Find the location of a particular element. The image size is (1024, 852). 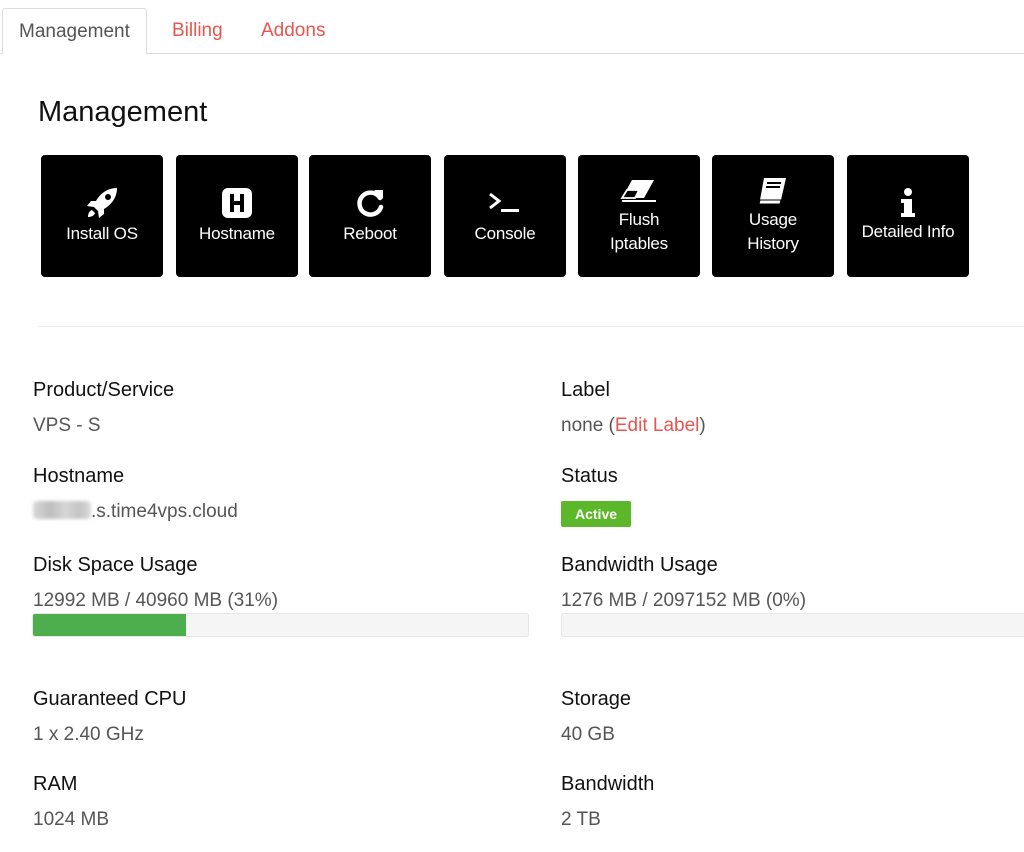

usage-history-button: Usage History is located at coordinates (773, 216).